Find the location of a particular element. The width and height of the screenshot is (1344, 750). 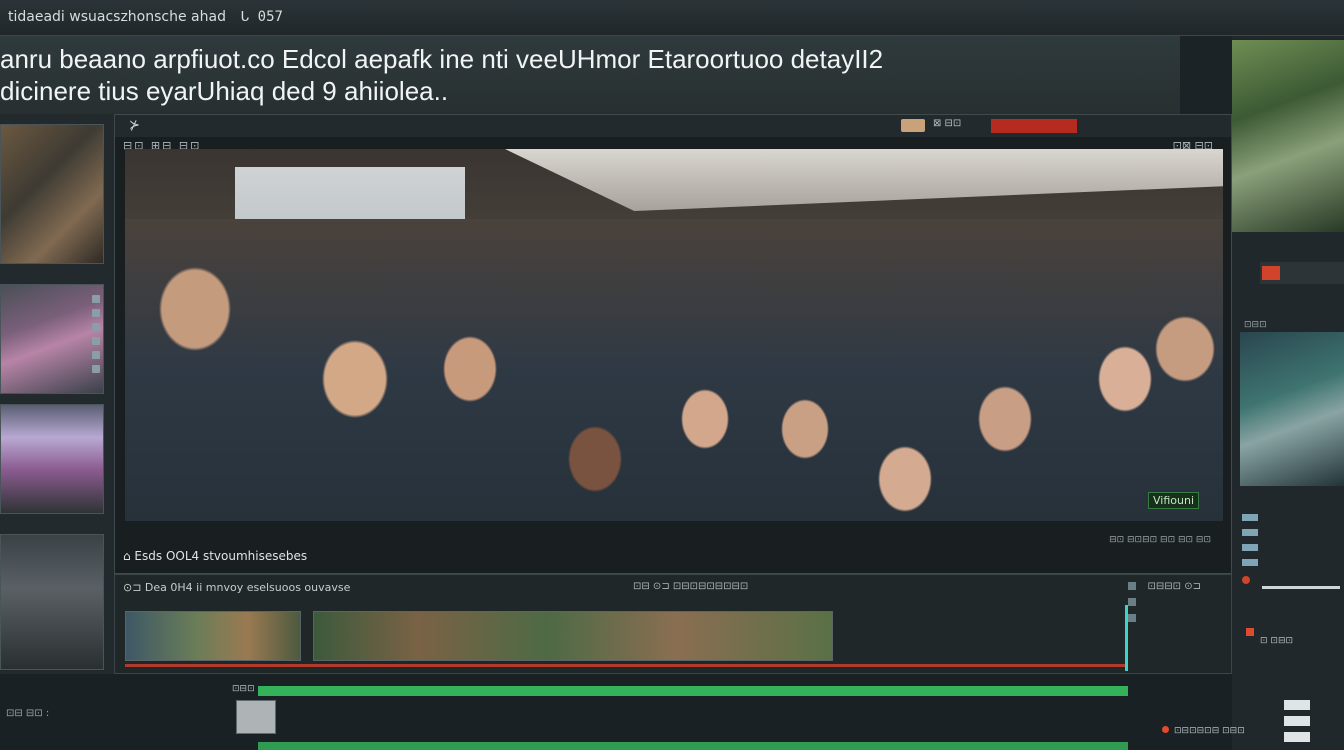

record-indicator-icon is located at coordinates (1271, 273).